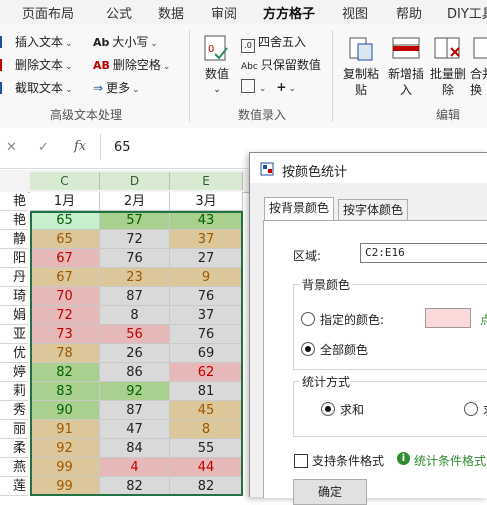  What do you see at coordinates (206, 353) in the screenshot?
I see `cell-e-9: 69` at bounding box center [206, 353].